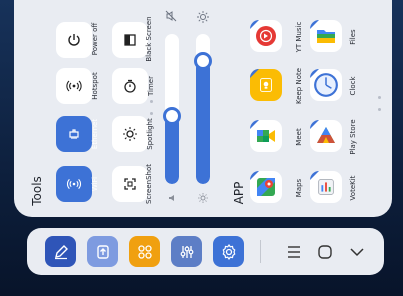 This screenshot has width=403, height=296. I want to click on app-yt-music, so click(266, 36).